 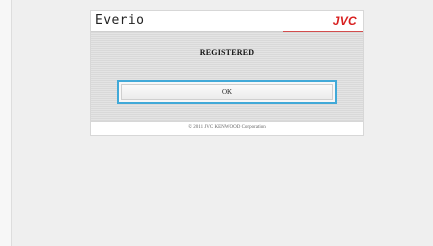 What do you see at coordinates (6, 123) in the screenshot?
I see `page-left-edge` at bounding box center [6, 123].